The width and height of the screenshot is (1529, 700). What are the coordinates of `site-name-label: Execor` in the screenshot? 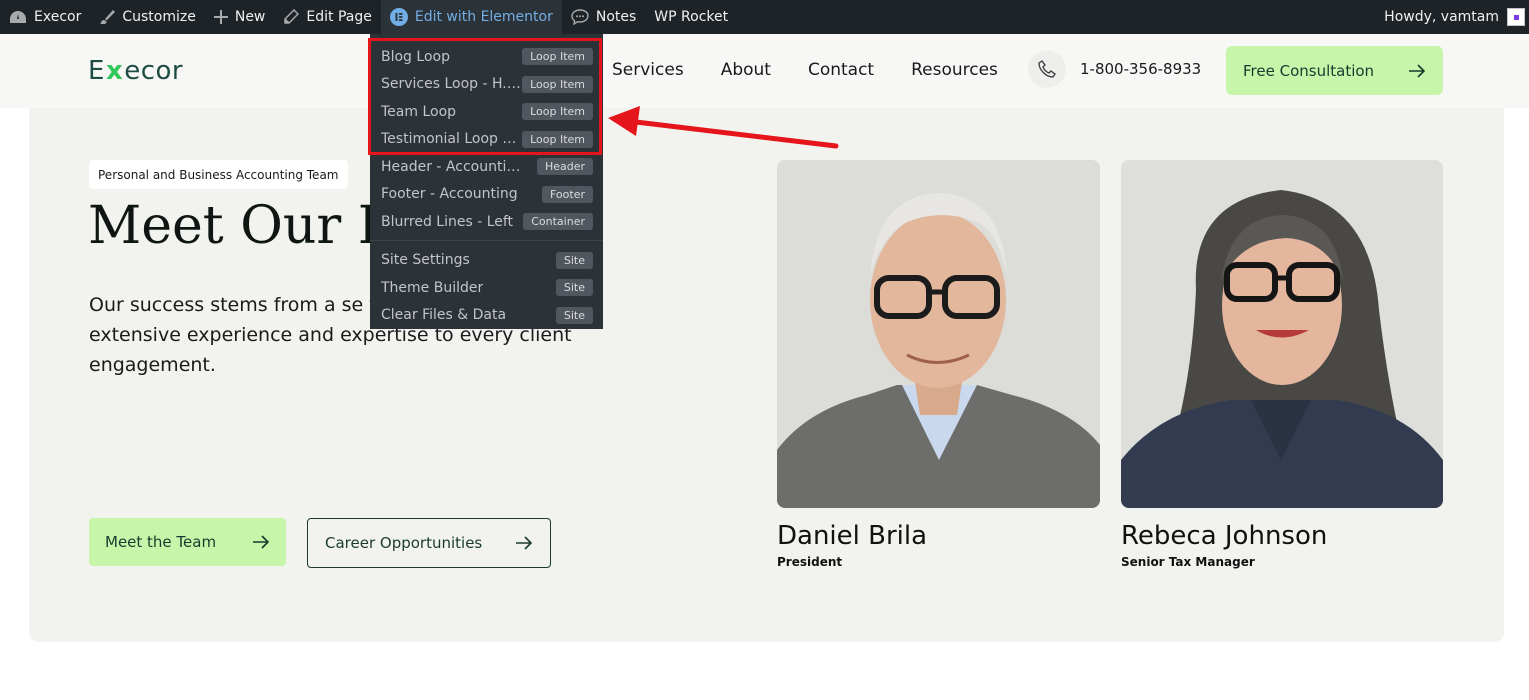 It's located at (58, 17).